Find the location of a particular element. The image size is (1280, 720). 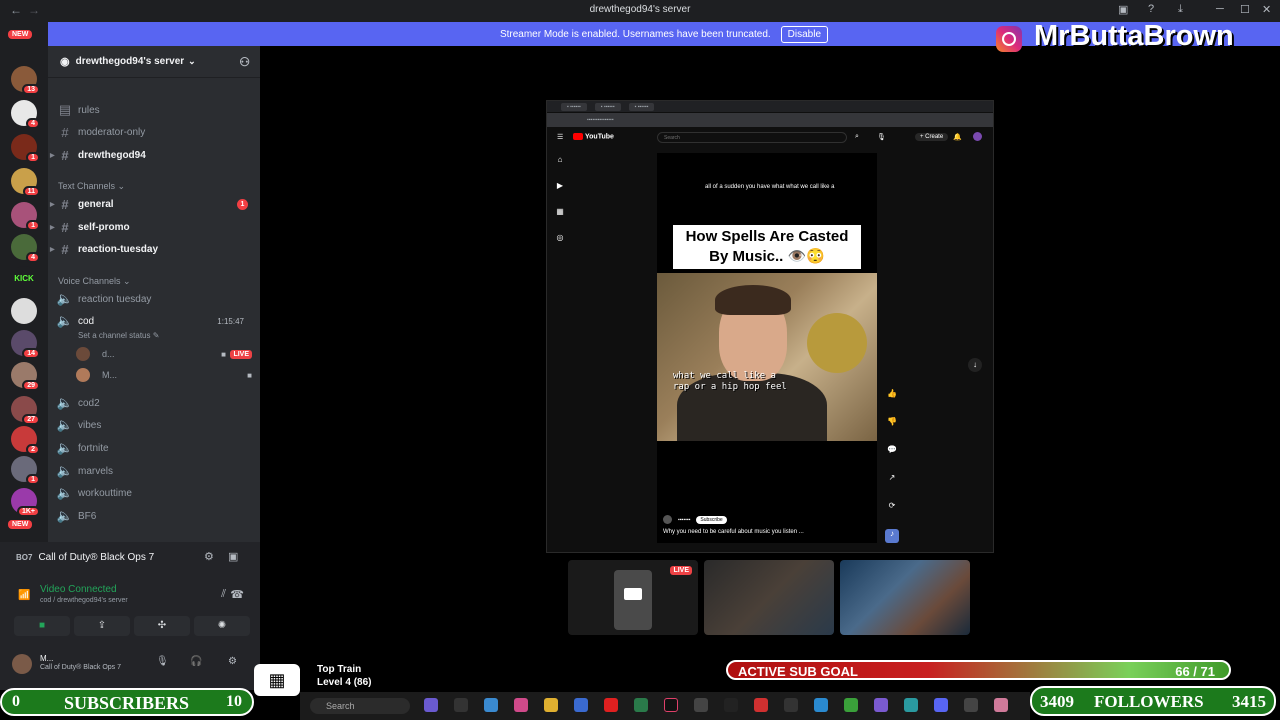

screen-share-icon: ▣ is located at coordinates (233, 556).